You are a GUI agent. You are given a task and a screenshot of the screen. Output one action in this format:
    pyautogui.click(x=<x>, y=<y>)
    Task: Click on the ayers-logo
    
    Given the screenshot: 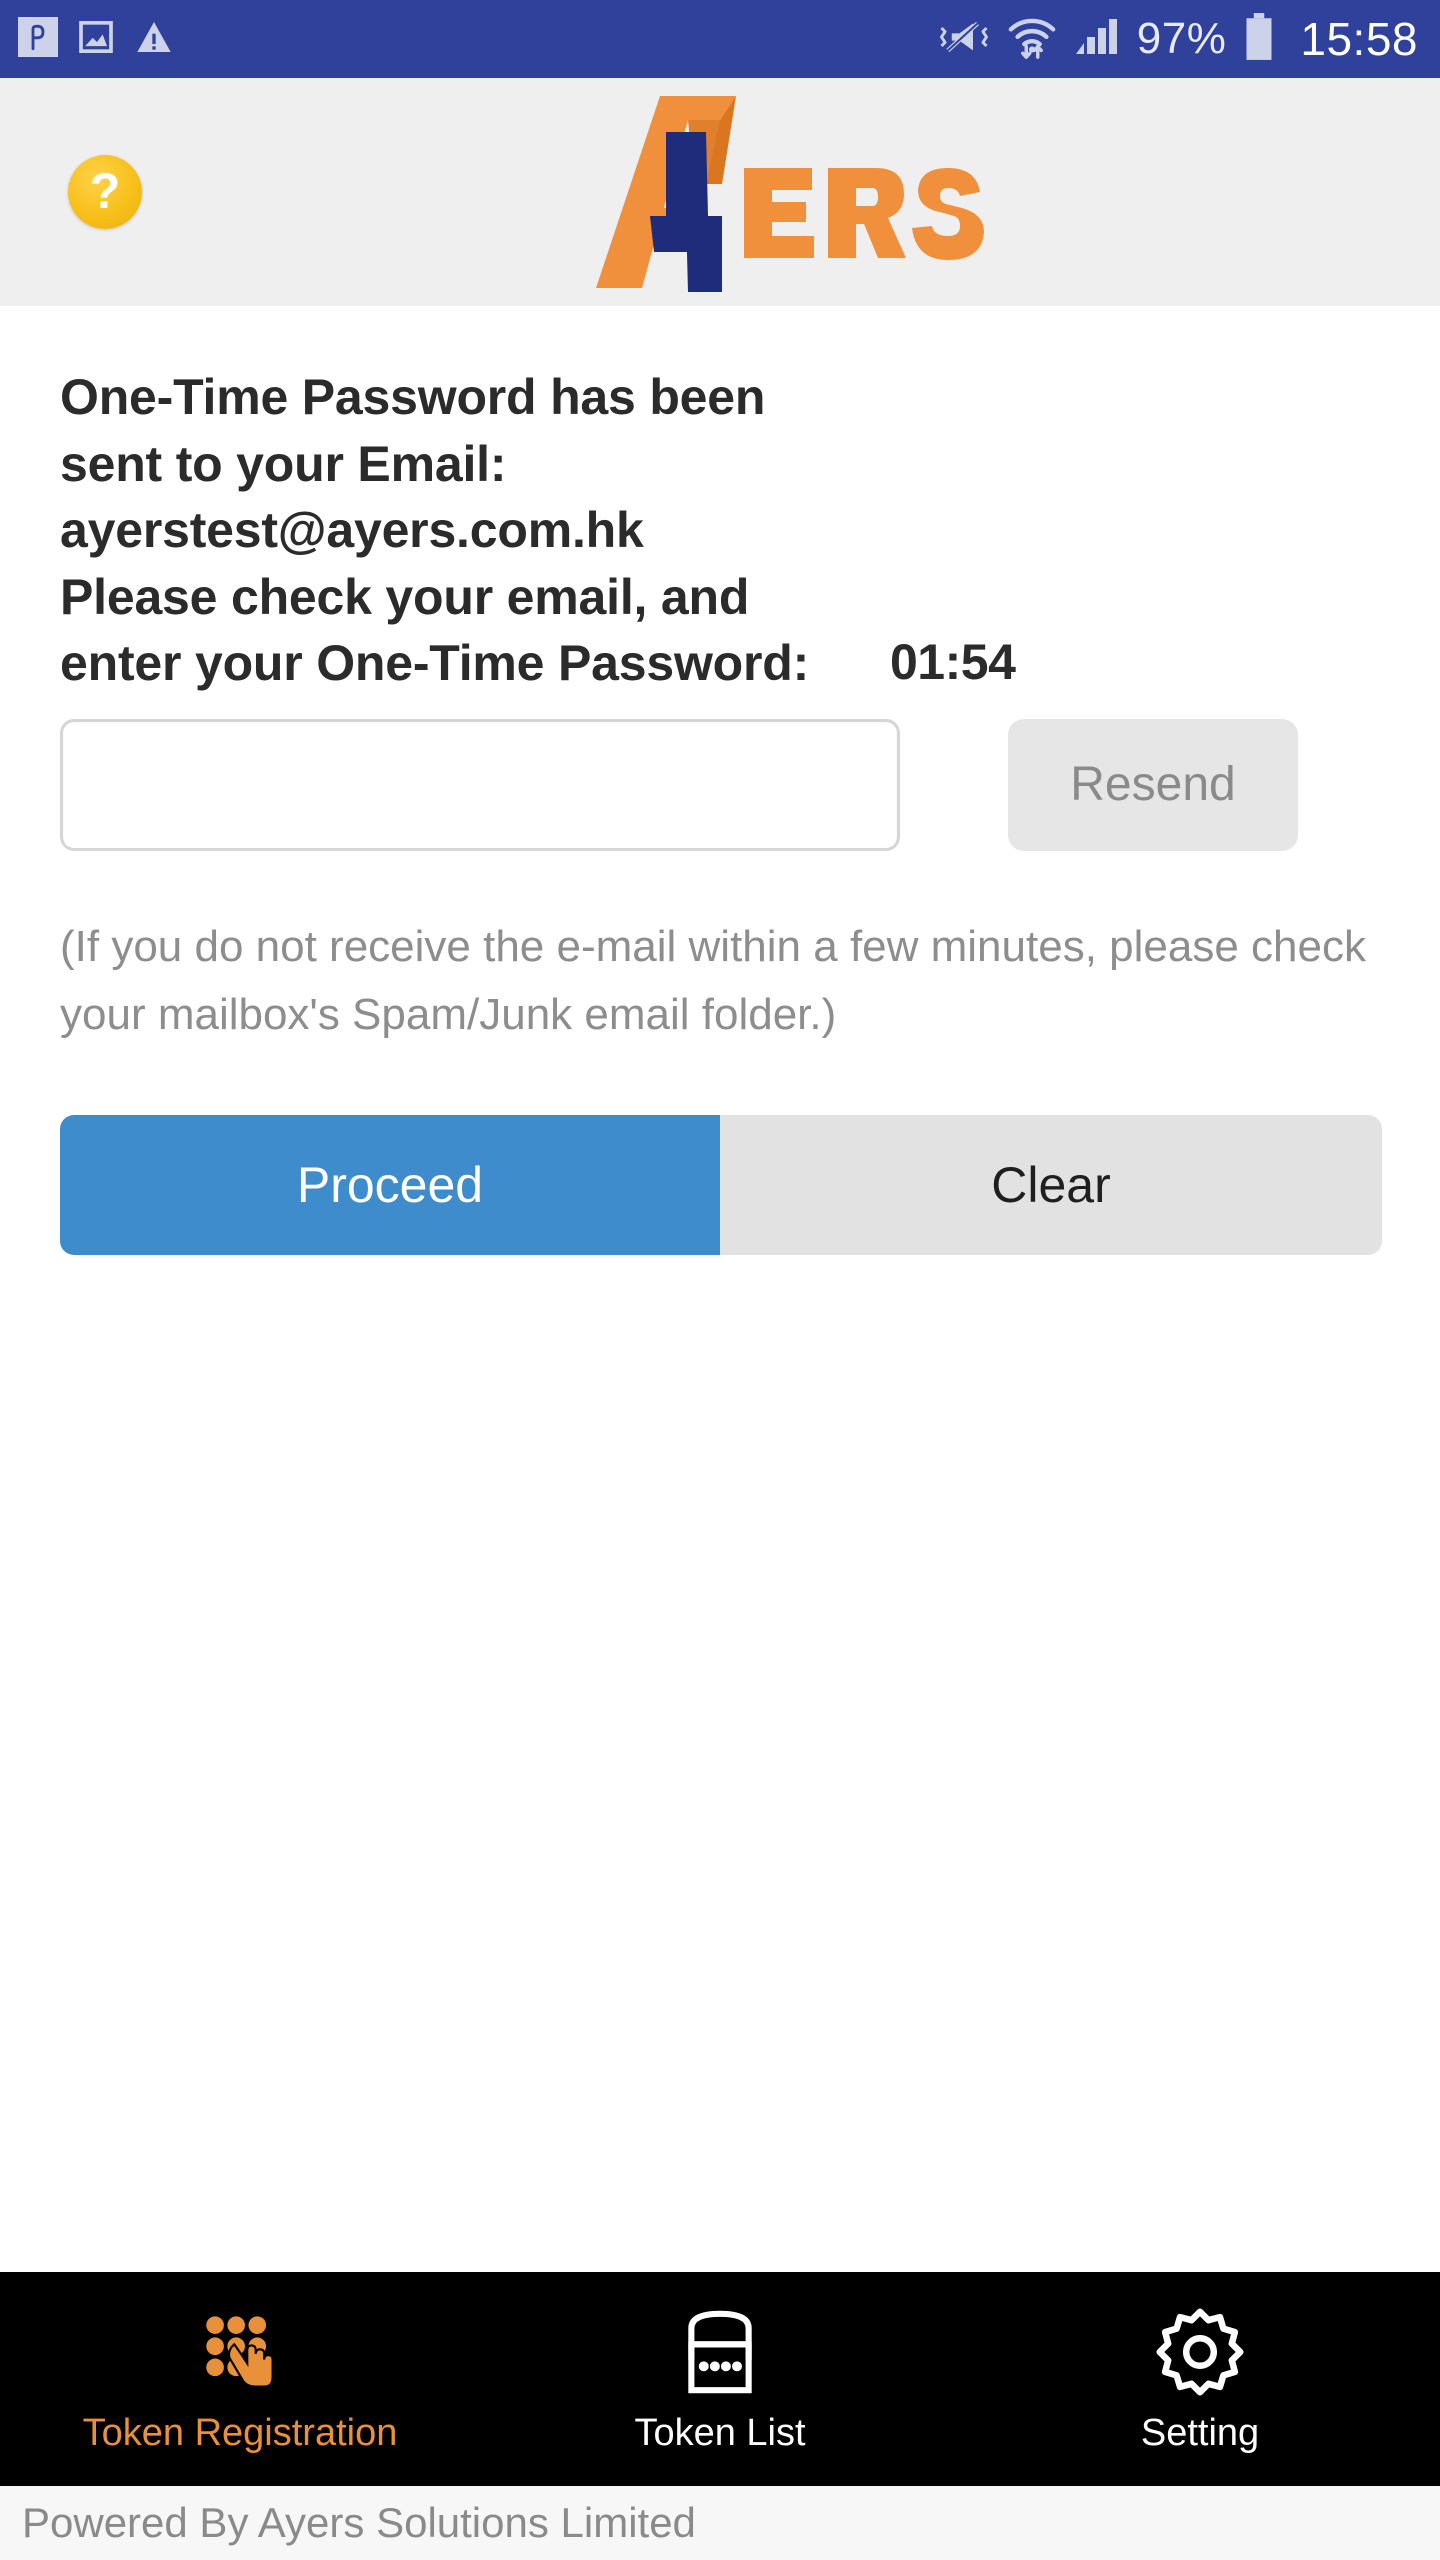 What is the action you would take?
    pyautogui.click(x=720, y=192)
    